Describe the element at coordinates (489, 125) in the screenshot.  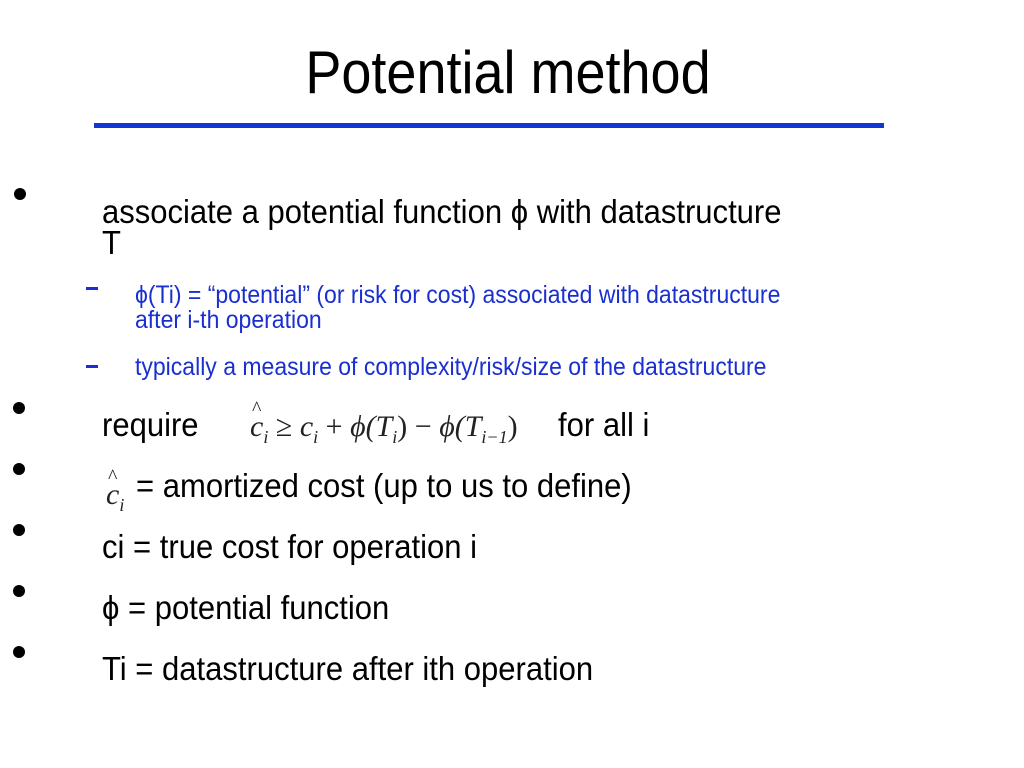
I see `title-underline` at that location.